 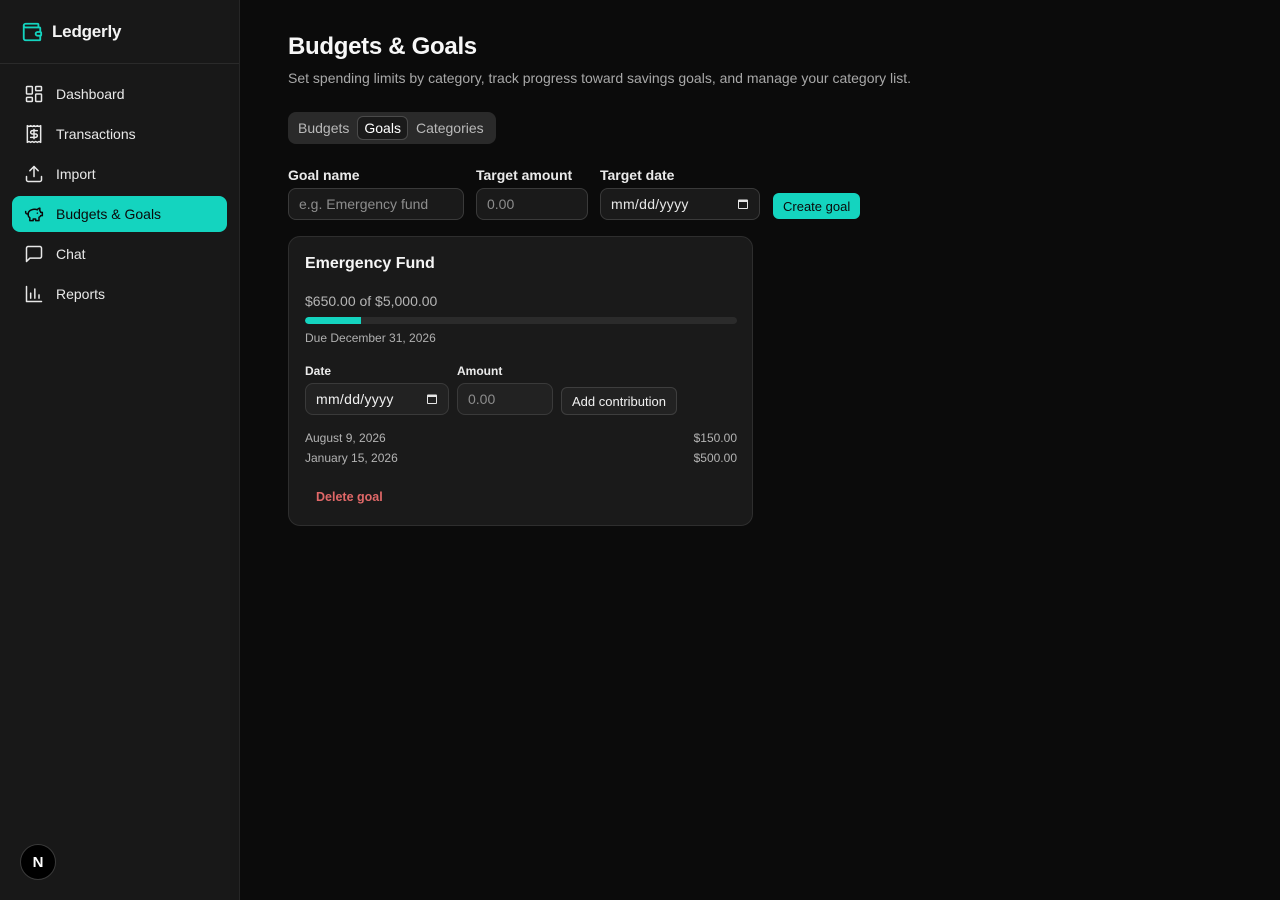 I want to click on contribution-amount: $500.00, so click(x=715, y=458).